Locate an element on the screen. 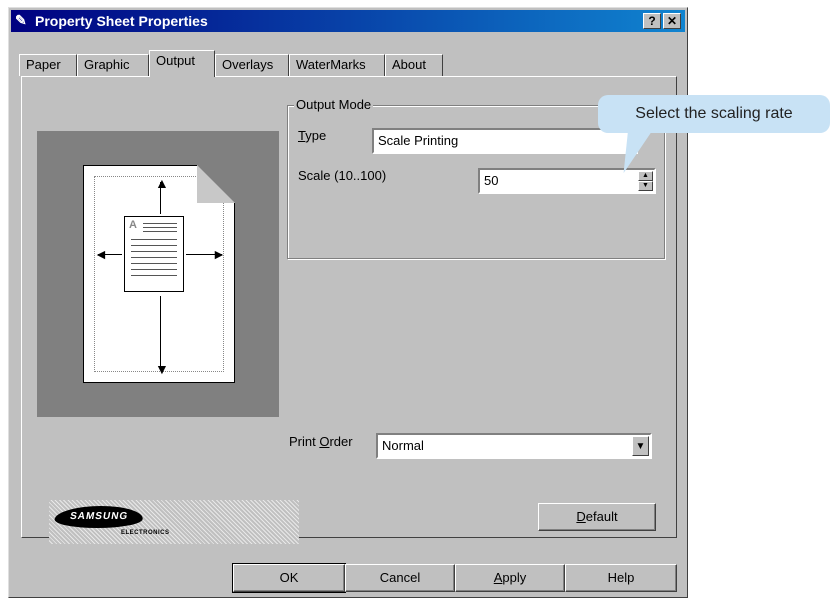 The width and height of the screenshot is (831, 601). arrow-left-icon: ◄ is located at coordinates (101, 254).